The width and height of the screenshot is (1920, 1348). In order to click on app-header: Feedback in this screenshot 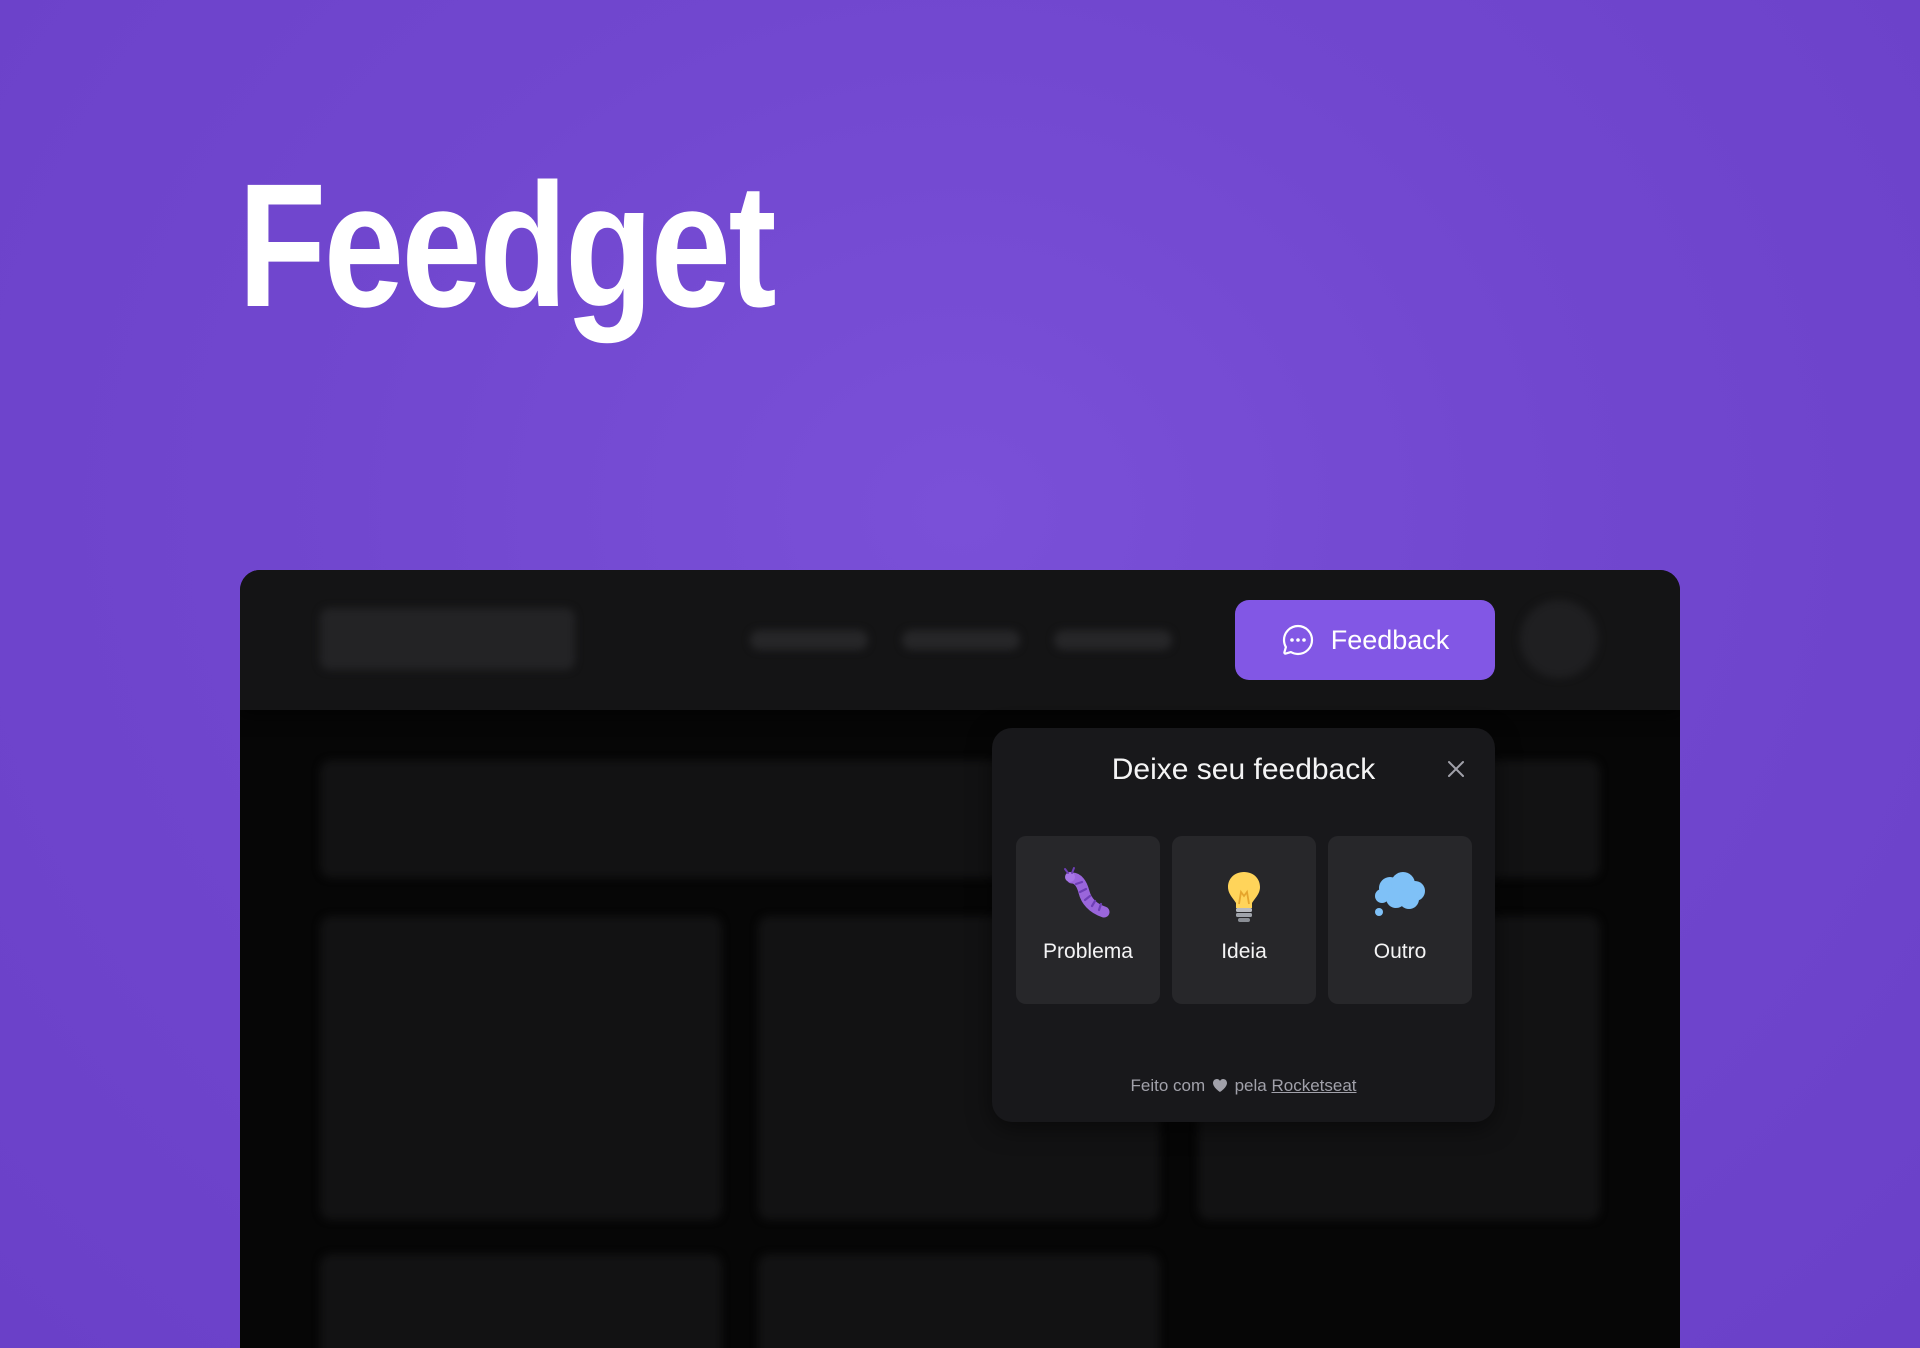, I will do `click(960, 640)`.